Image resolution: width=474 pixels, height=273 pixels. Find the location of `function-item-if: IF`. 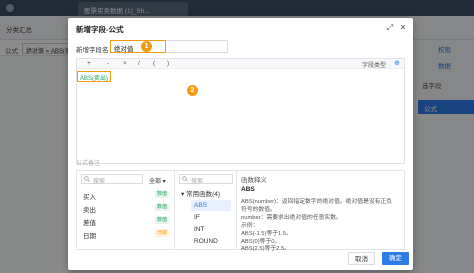

function-item-if: IF is located at coordinates (211, 217).